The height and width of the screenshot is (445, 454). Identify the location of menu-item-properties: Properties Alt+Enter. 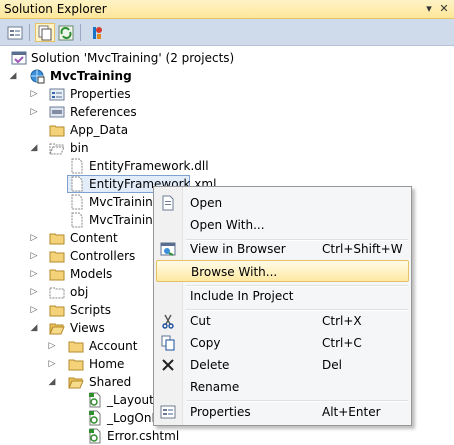
(282, 412).